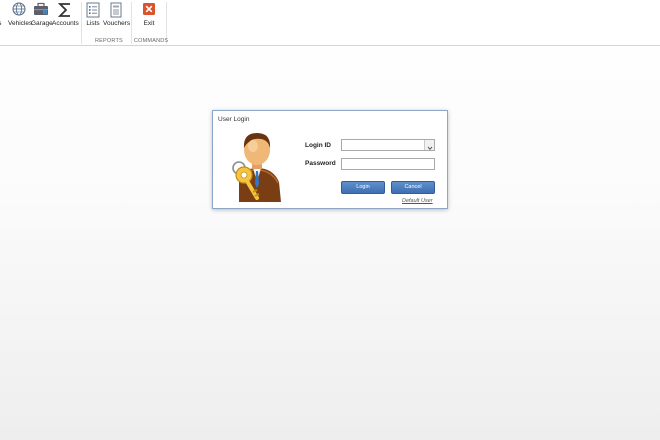 This screenshot has width=660, height=440. What do you see at coordinates (4, 18) in the screenshot?
I see `ribbon-button-users: rs` at bounding box center [4, 18].